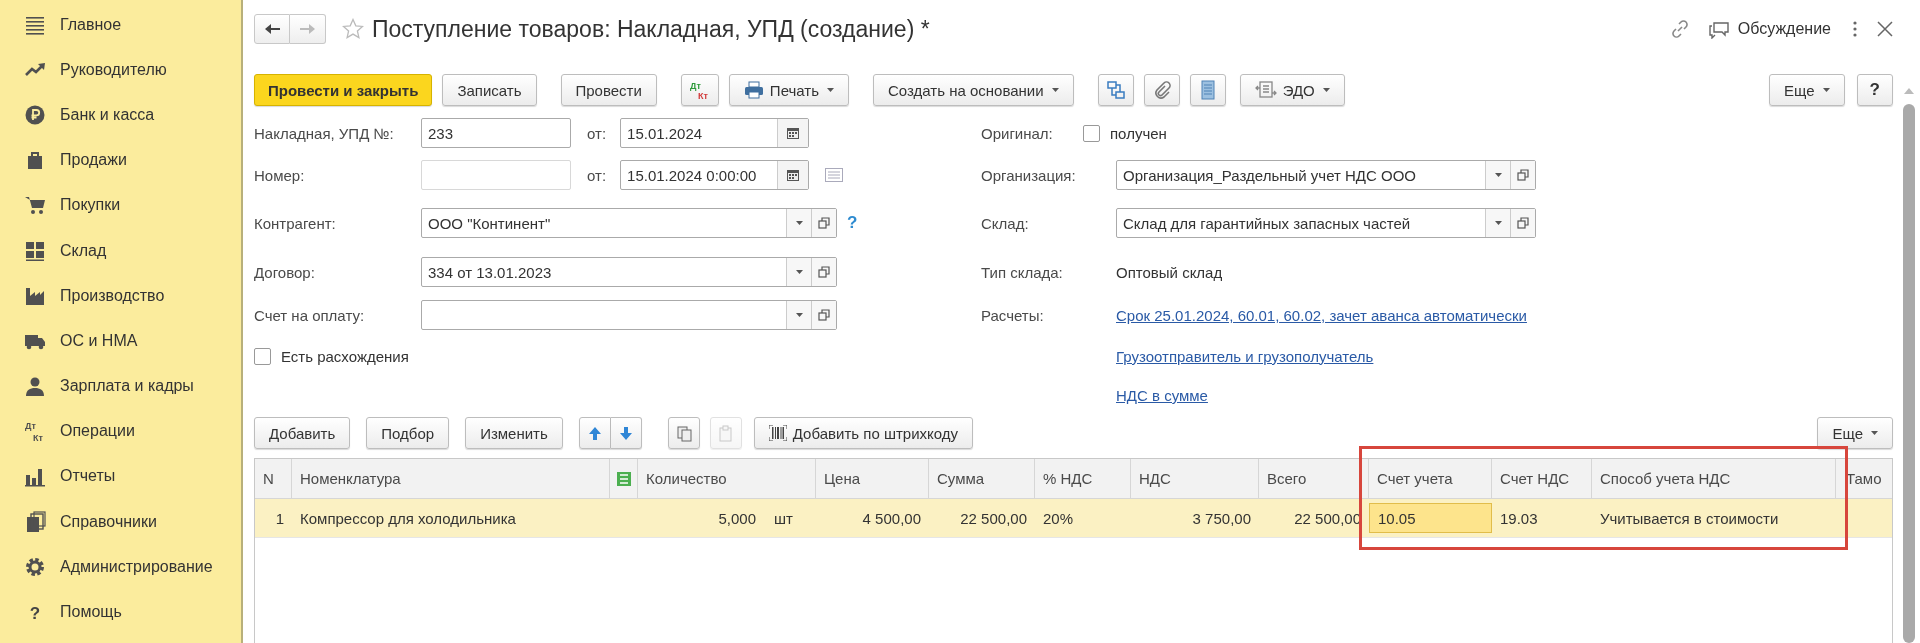 The width and height of the screenshot is (1920, 643). I want to click on coin-icon, so click(35, 114).